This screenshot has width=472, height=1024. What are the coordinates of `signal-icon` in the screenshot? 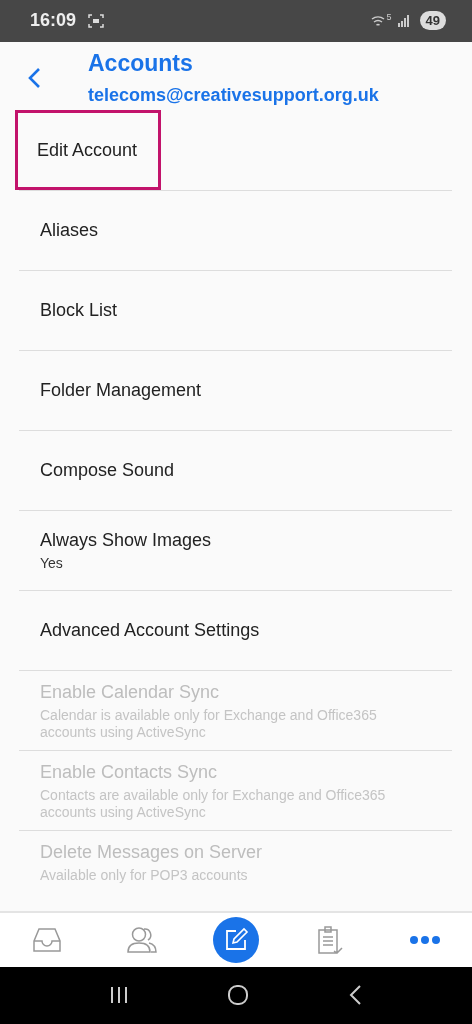 It's located at (403, 20).